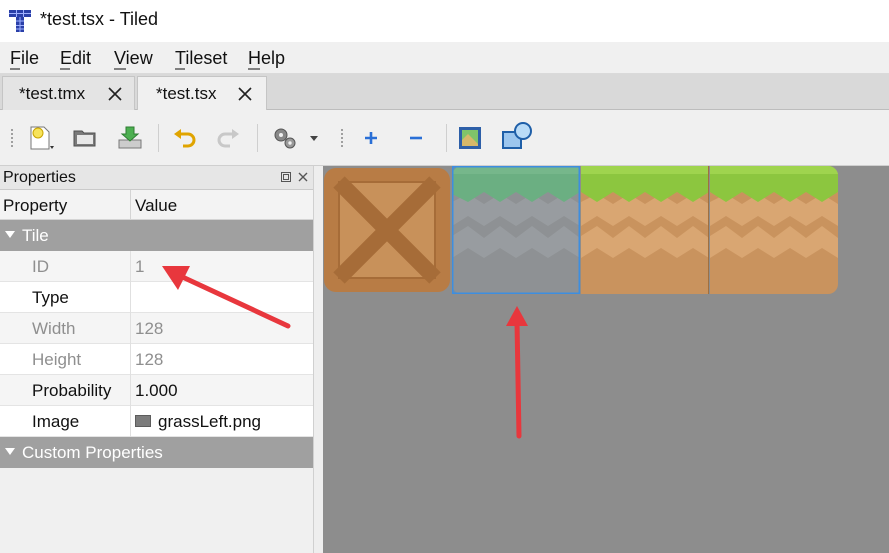 The width and height of the screenshot is (889, 553). What do you see at coordinates (209, 422) in the screenshot?
I see `property-value-editable: grassLeft.png` at bounding box center [209, 422].